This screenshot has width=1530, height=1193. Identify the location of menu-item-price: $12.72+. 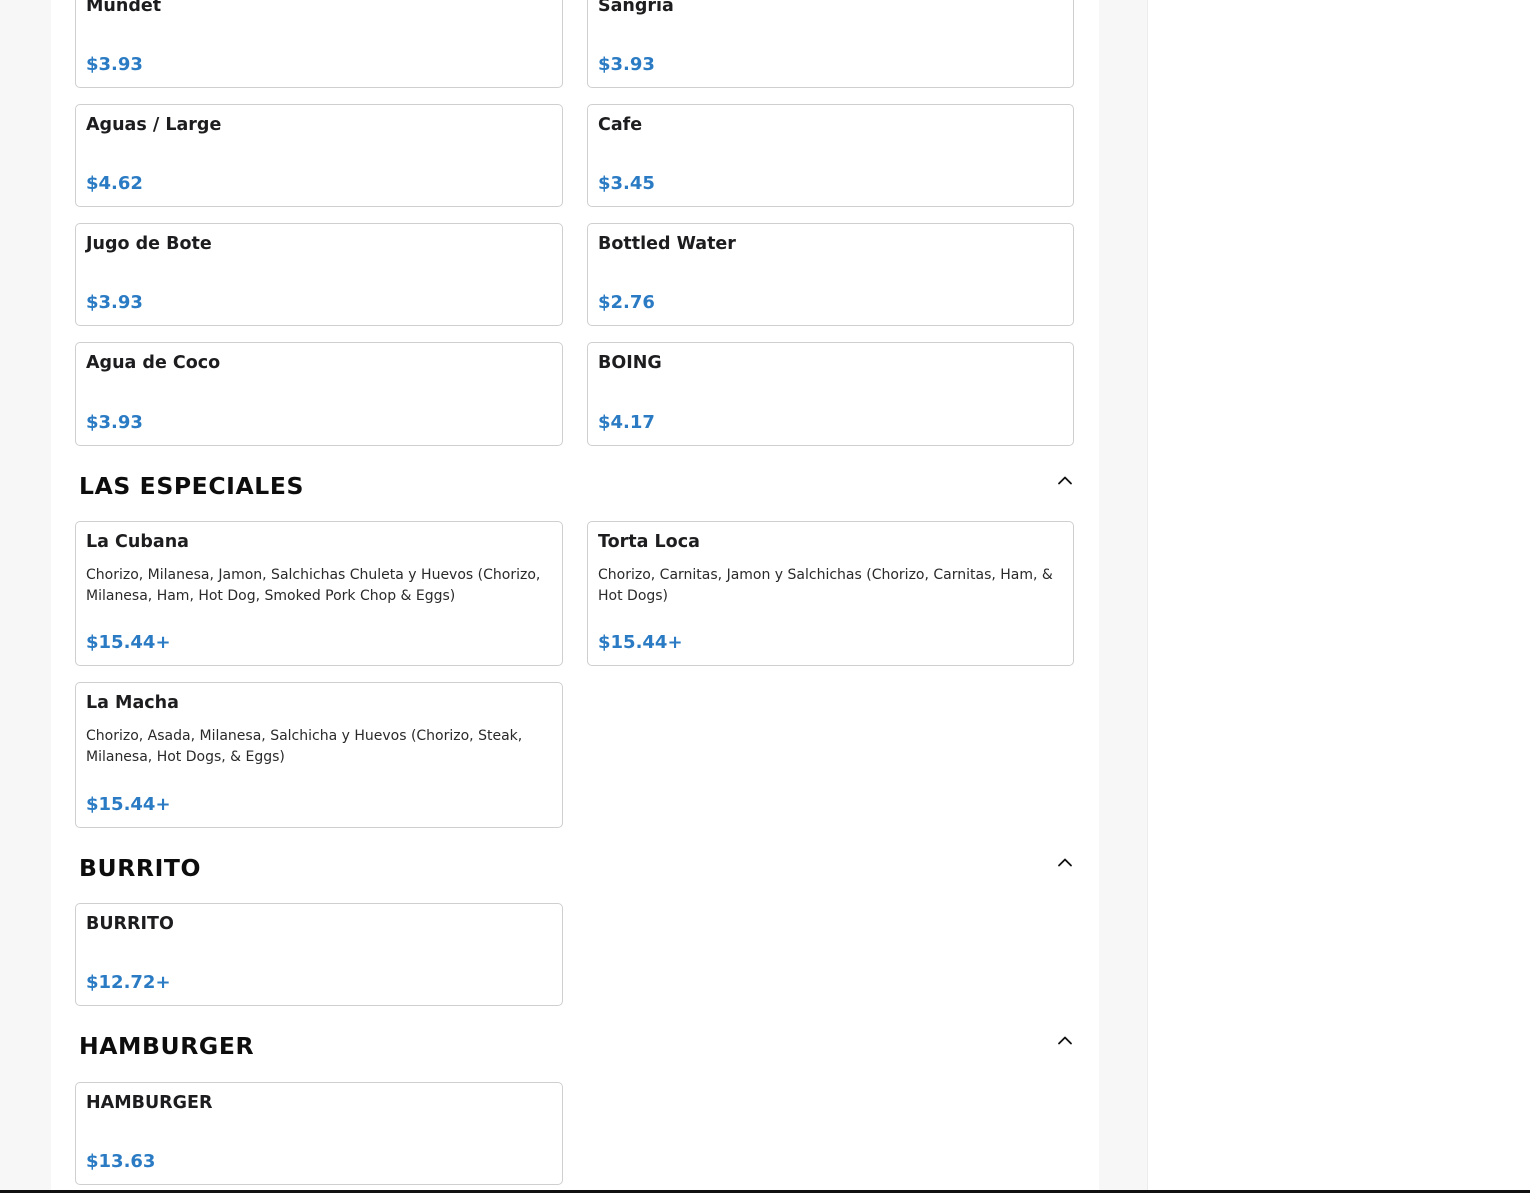
(128, 982).